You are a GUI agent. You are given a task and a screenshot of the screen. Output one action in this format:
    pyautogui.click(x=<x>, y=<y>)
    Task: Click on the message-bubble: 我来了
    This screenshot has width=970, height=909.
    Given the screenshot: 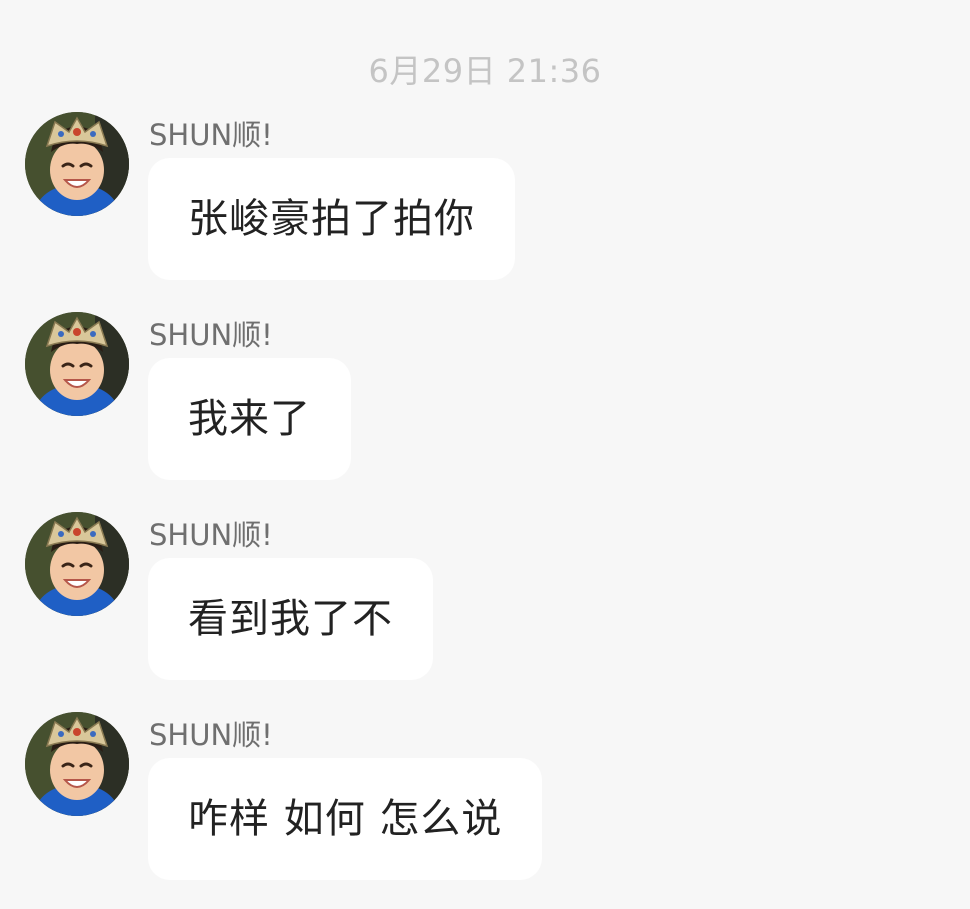 What is the action you would take?
    pyautogui.click(x=249, y=419)
    